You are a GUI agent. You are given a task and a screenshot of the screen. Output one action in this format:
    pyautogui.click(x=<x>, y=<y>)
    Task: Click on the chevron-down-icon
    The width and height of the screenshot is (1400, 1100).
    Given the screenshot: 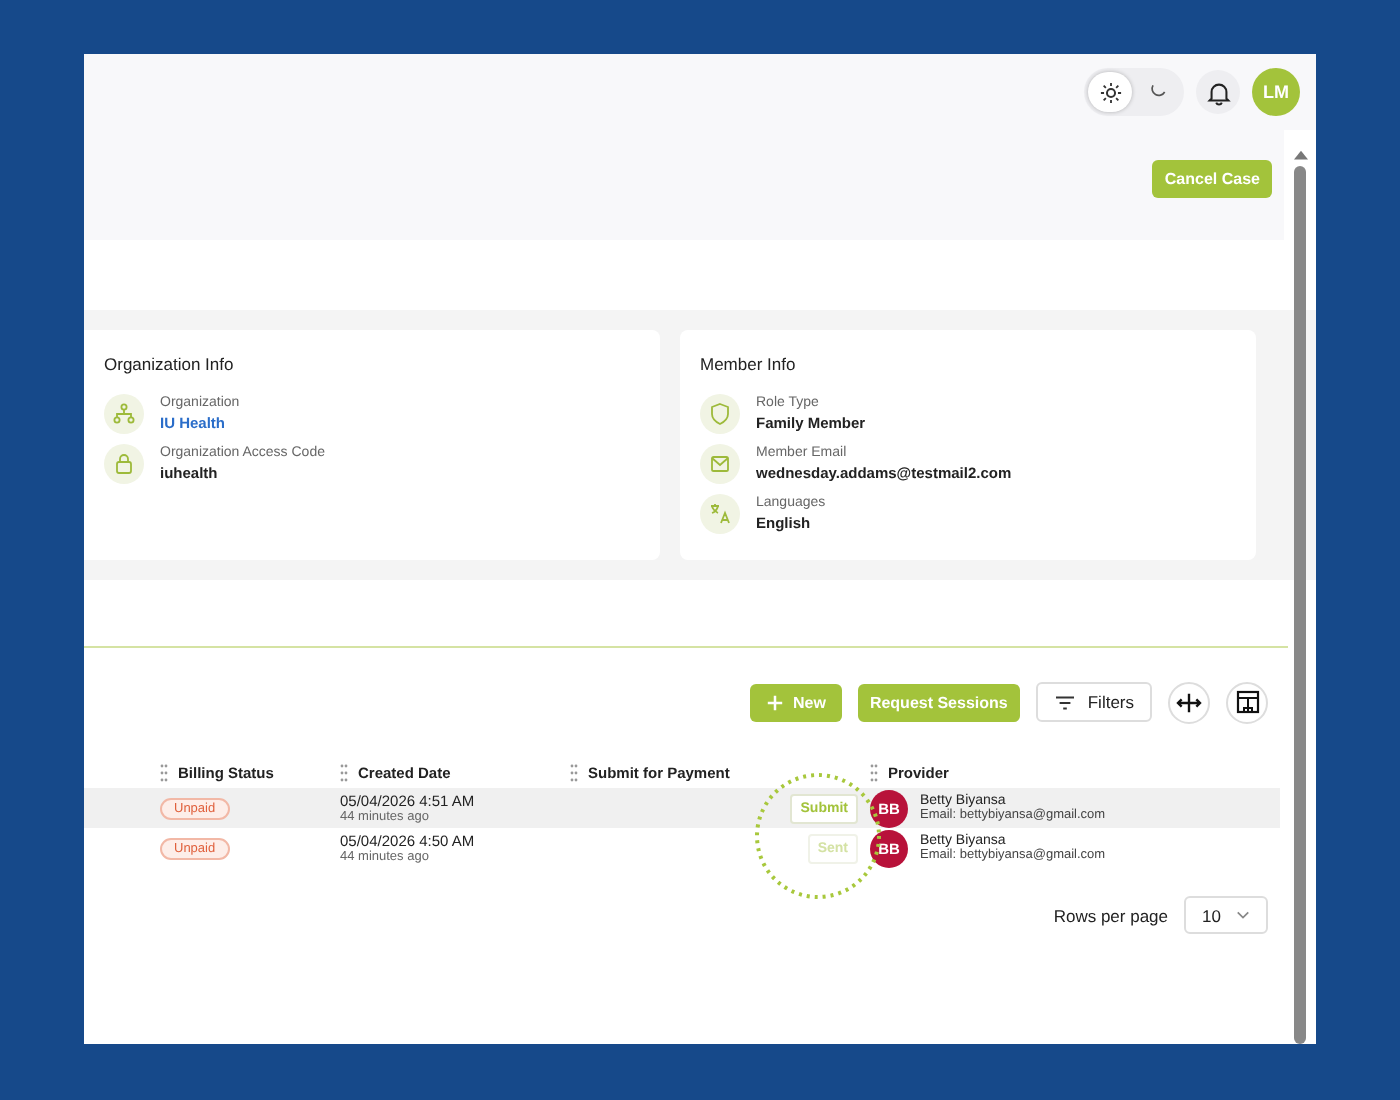 What is the action you would take?
    pyautogui.click(x=1243, y=915)
    